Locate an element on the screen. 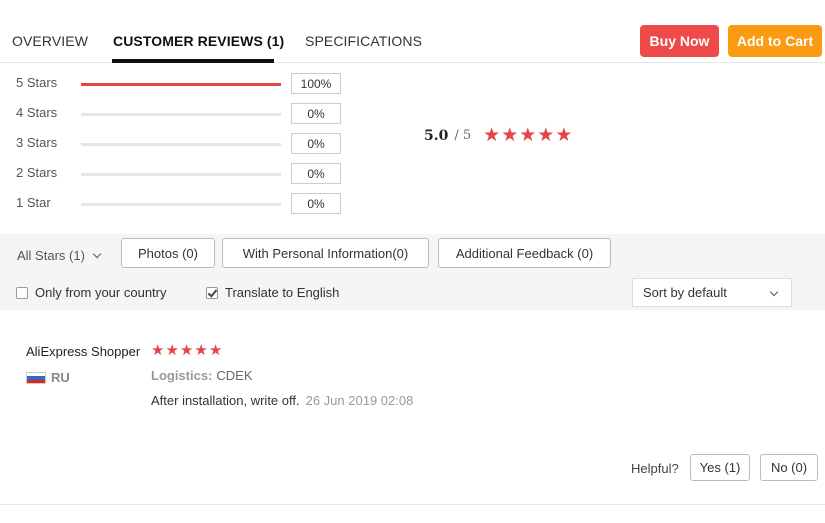  rating-row-2: 2 Stars 0% is located at coordinates (175, 174).